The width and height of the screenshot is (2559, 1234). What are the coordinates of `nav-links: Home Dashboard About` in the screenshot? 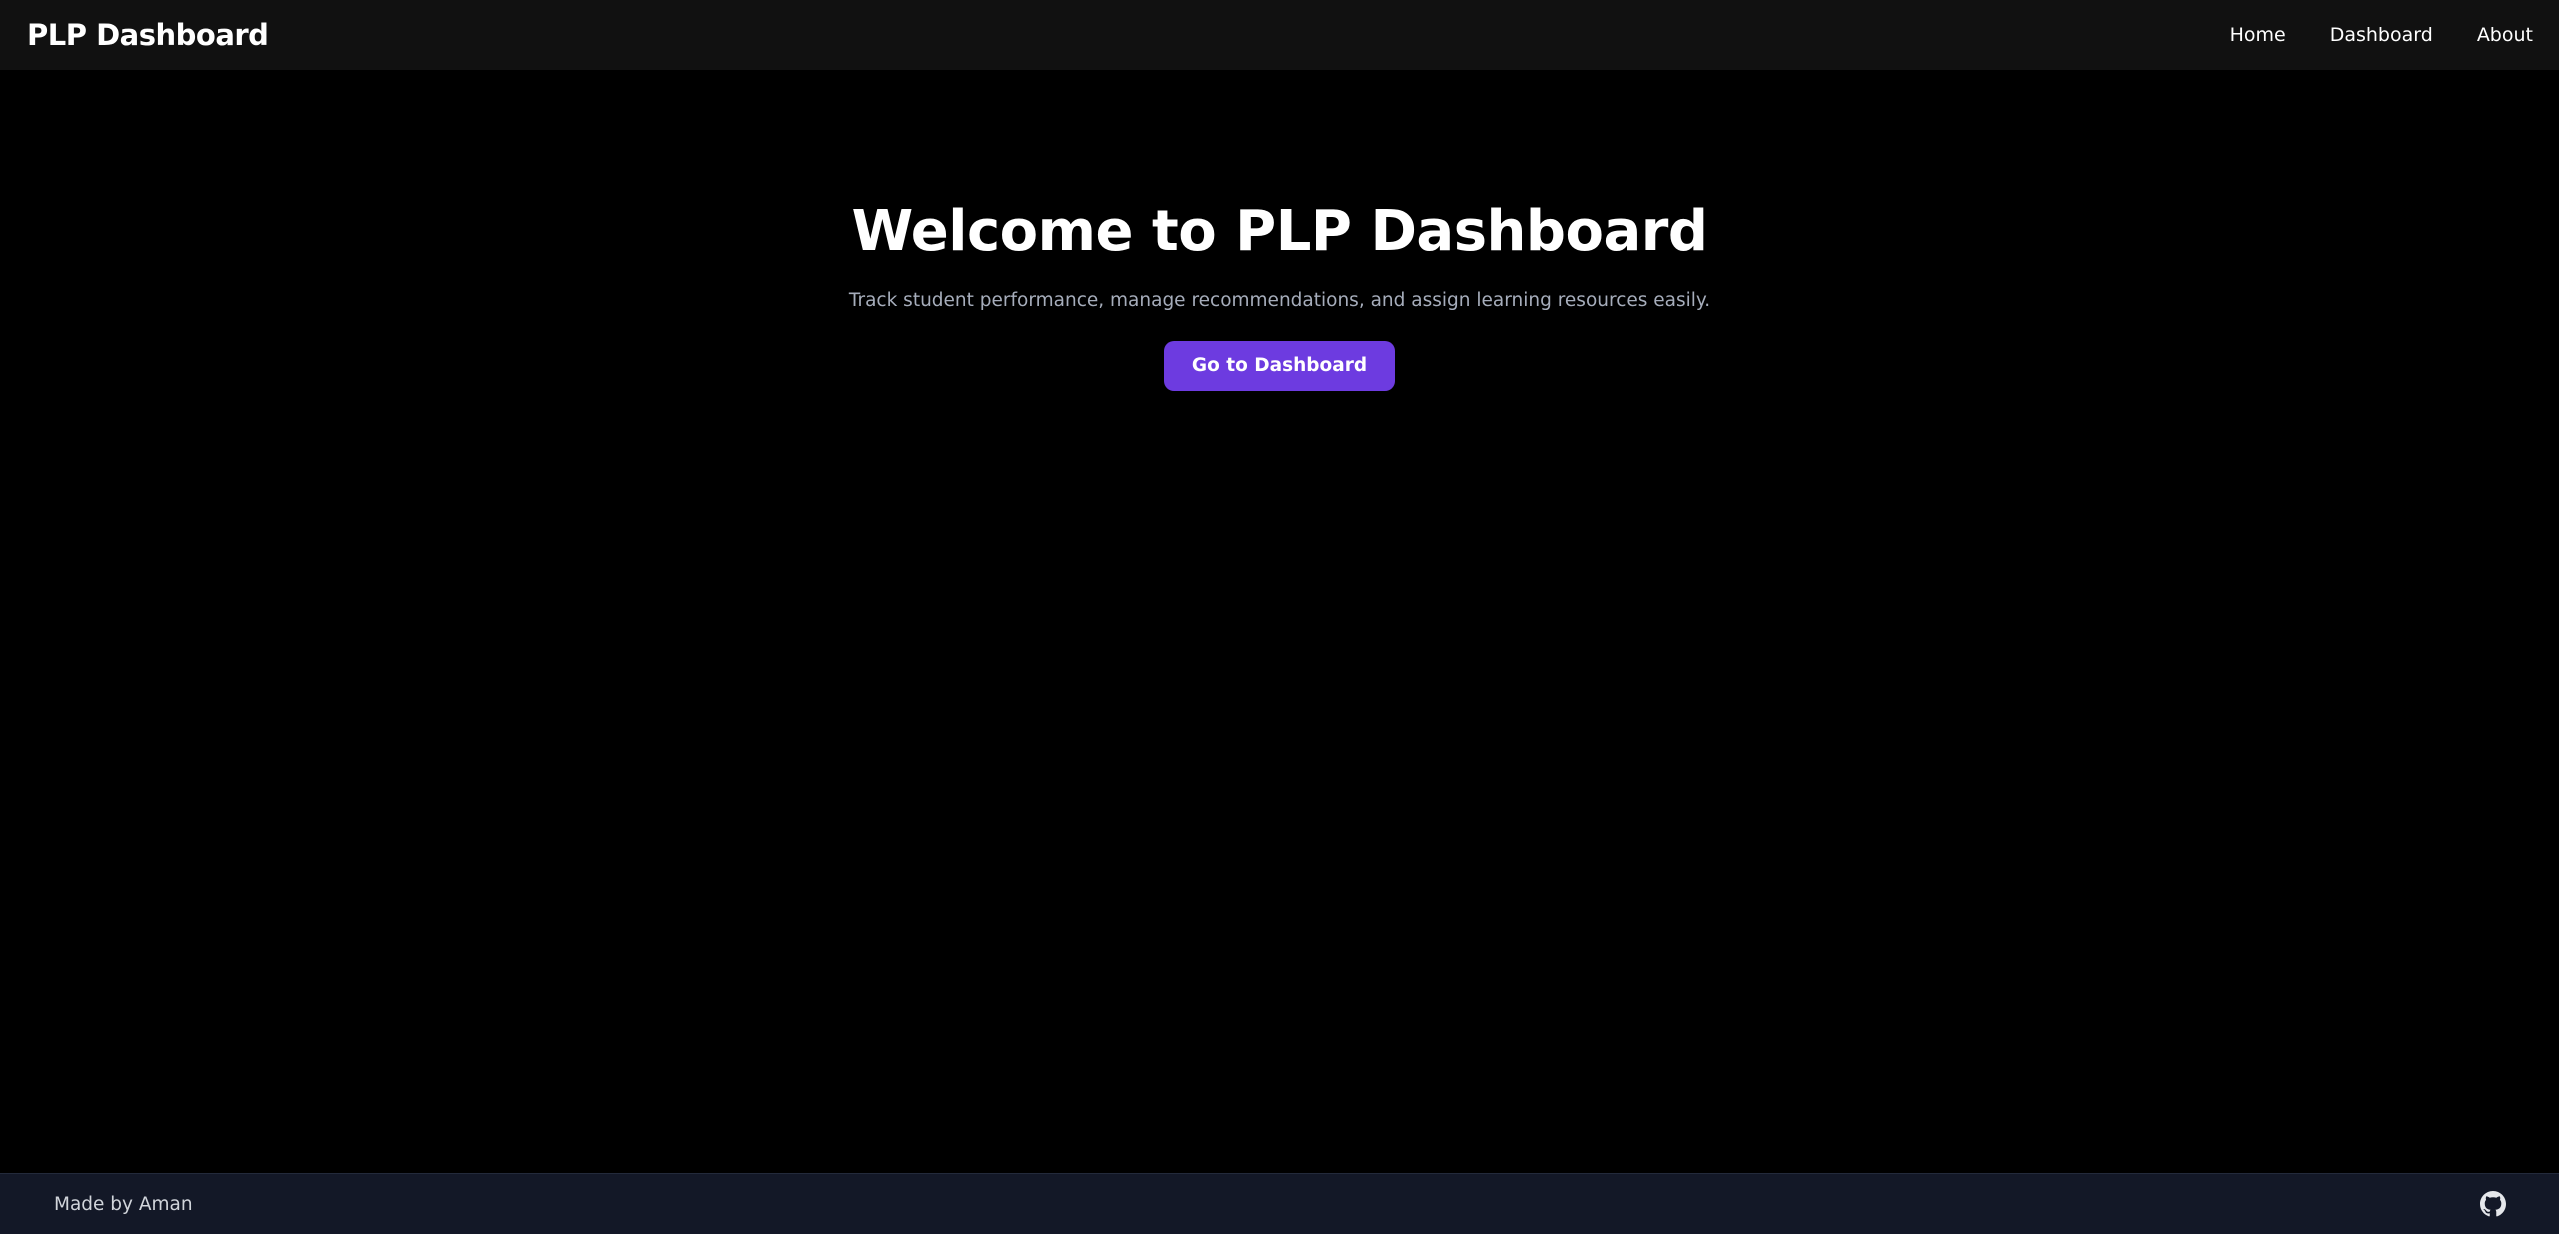 It's located at (2381, 35).